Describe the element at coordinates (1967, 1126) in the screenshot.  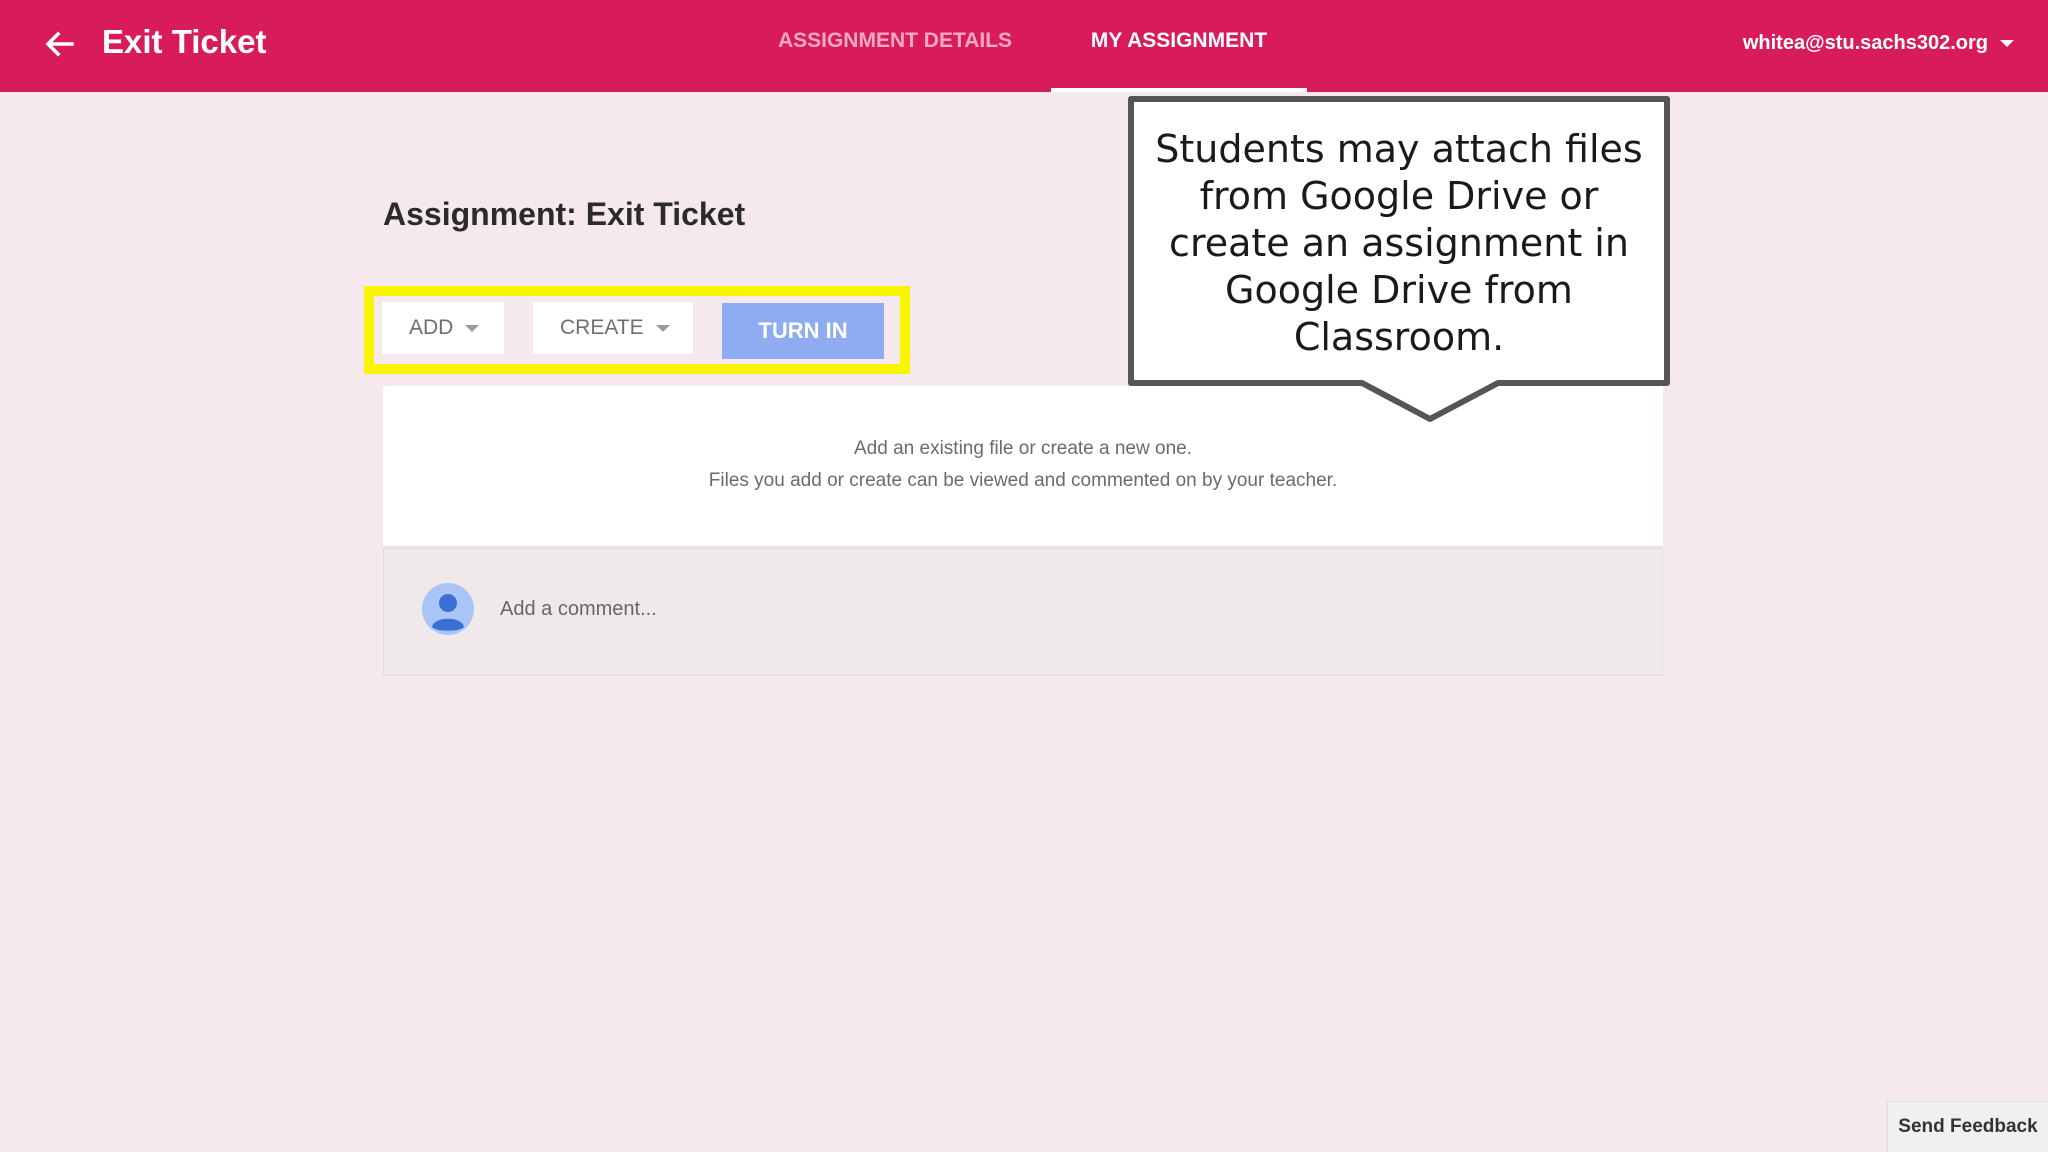
I see `send-feedback-button: Send Feedback` at that location.